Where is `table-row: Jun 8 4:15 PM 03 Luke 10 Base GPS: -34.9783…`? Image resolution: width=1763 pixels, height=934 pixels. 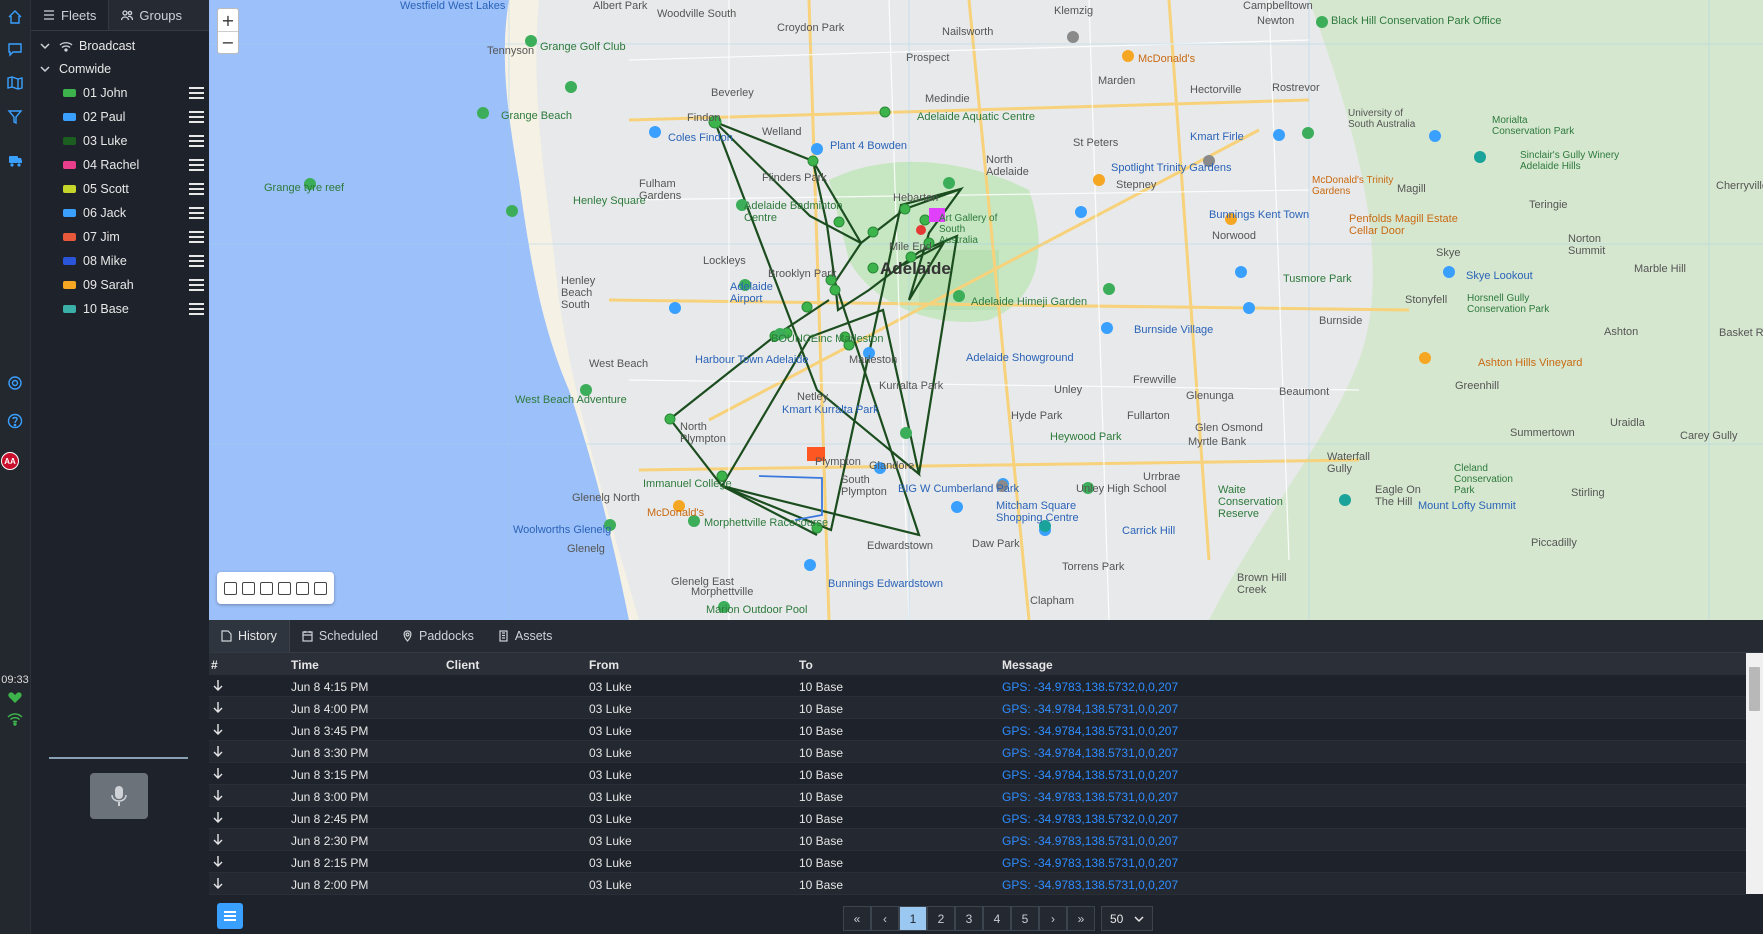 table-row: Jun 8 4:15 PM 03 Luke 10 Base GPS: -34.9783… is located at coordinates (977, 686).